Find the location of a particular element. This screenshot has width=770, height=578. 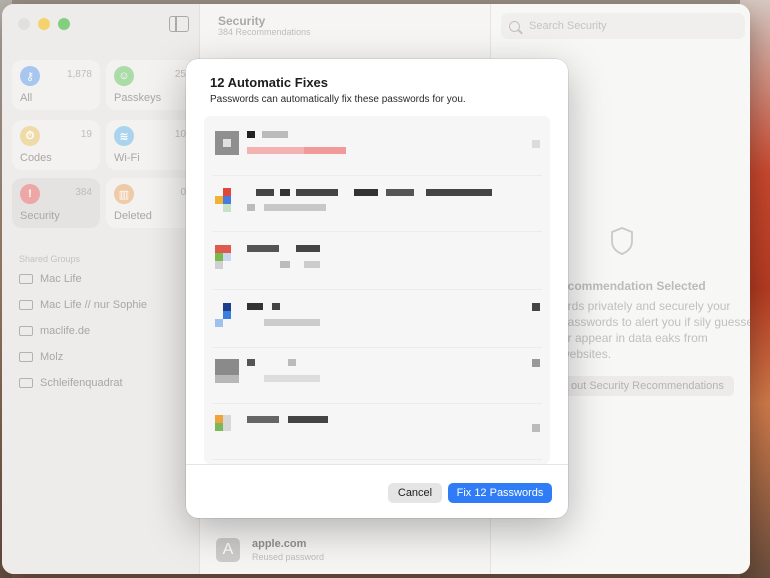

fix-passwords-button: Fix 12 Passwords is located at coordinates (500, 493).